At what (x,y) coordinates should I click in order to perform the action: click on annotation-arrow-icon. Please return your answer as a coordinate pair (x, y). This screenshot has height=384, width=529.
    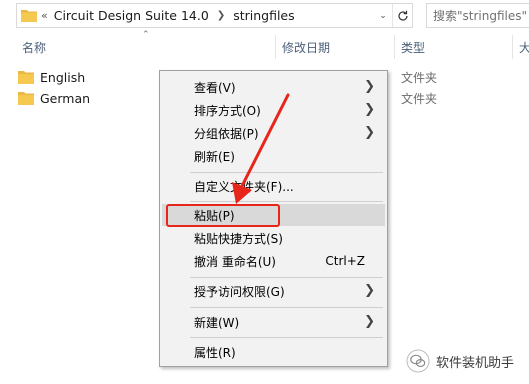
    Looking at the image, I should click on (261, 148).